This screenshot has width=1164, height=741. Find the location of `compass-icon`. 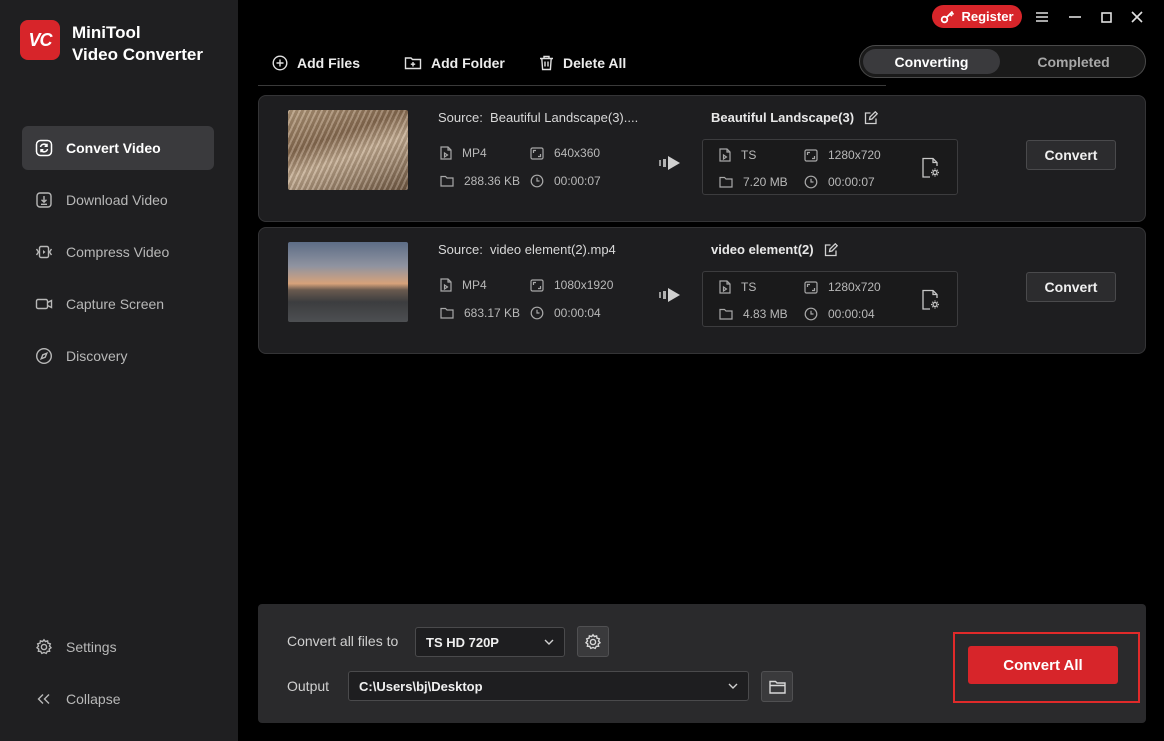

compass-icon is located at coordinates (44, 356).